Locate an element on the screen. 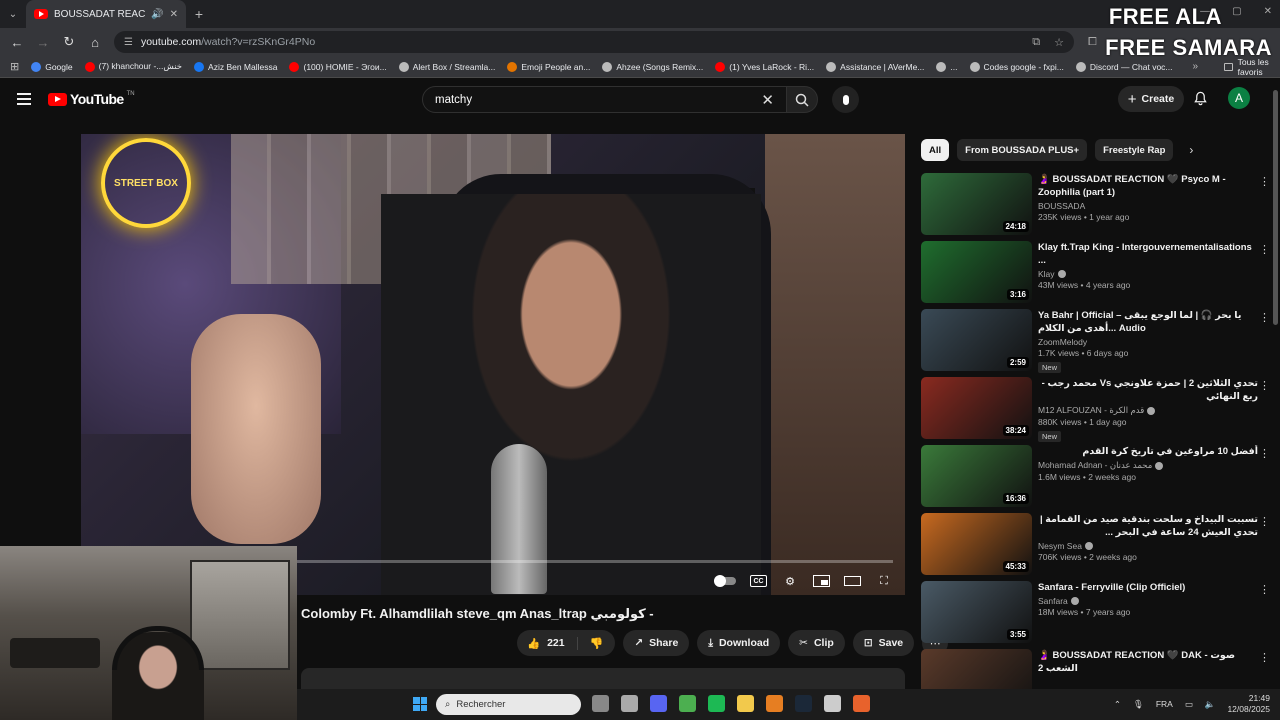 The width and height of the screenshot is (1280, 720). taskbar-clock: 21:49 12/08/2025 is located at coordinates (1248, 704).